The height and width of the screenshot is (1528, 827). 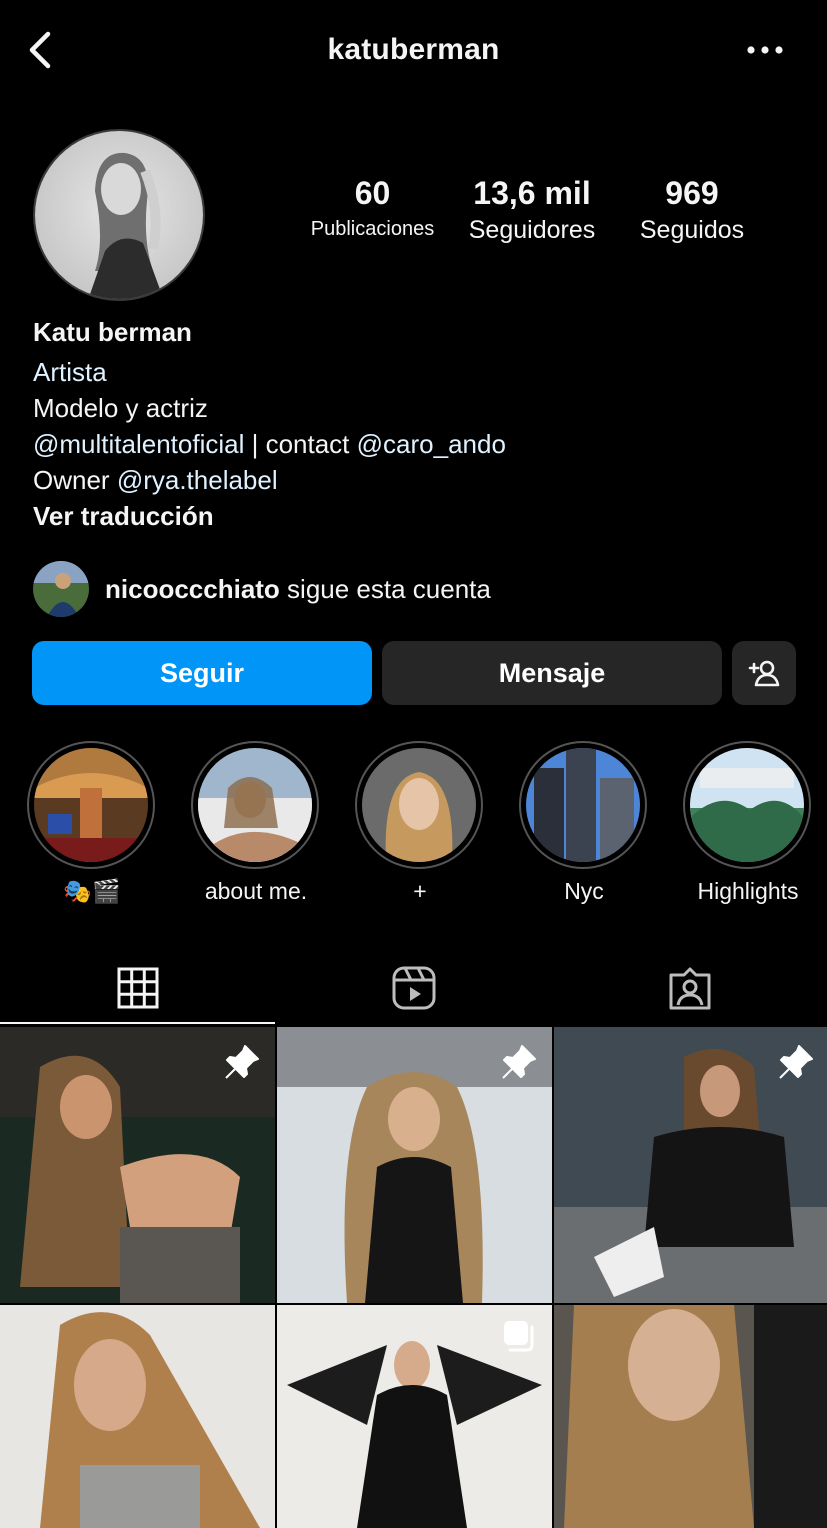 I want to click on following-count: 969, so click(x=692, y=193).